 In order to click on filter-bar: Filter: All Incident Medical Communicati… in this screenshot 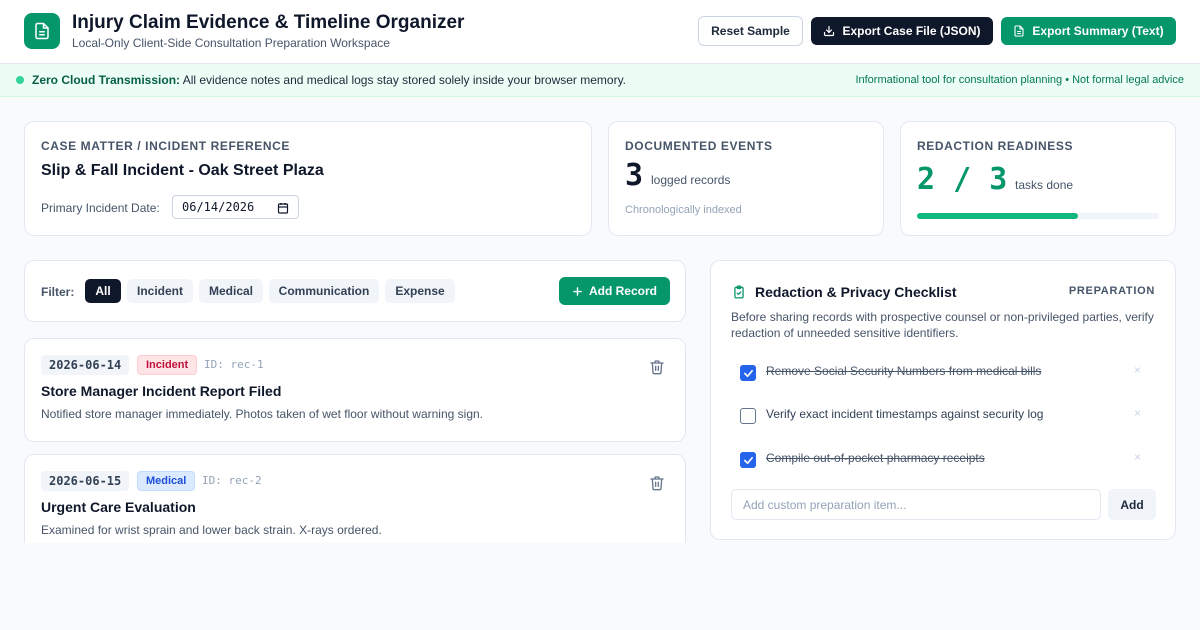, I will do `click(355, 291)`.